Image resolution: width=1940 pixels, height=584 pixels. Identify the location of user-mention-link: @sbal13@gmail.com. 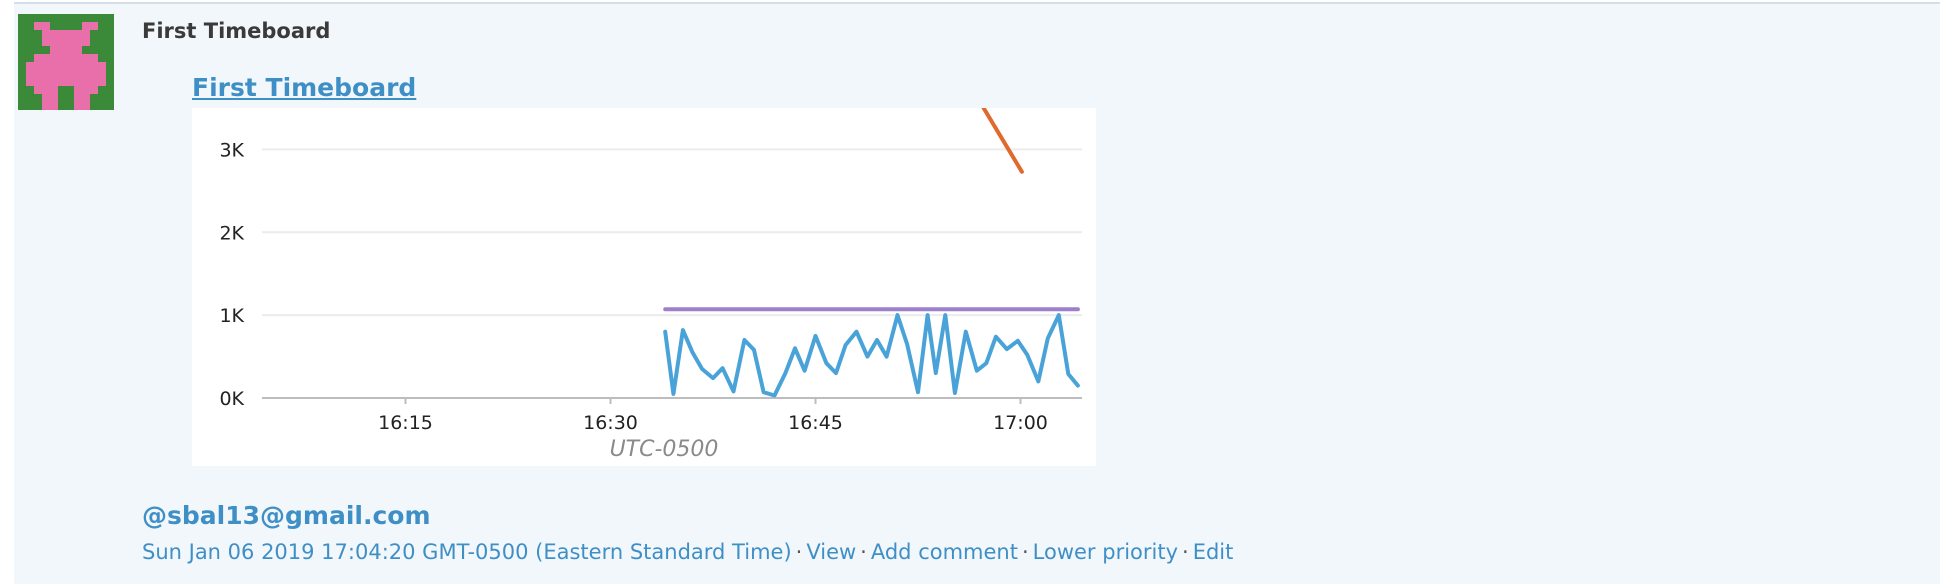
(286, 516).